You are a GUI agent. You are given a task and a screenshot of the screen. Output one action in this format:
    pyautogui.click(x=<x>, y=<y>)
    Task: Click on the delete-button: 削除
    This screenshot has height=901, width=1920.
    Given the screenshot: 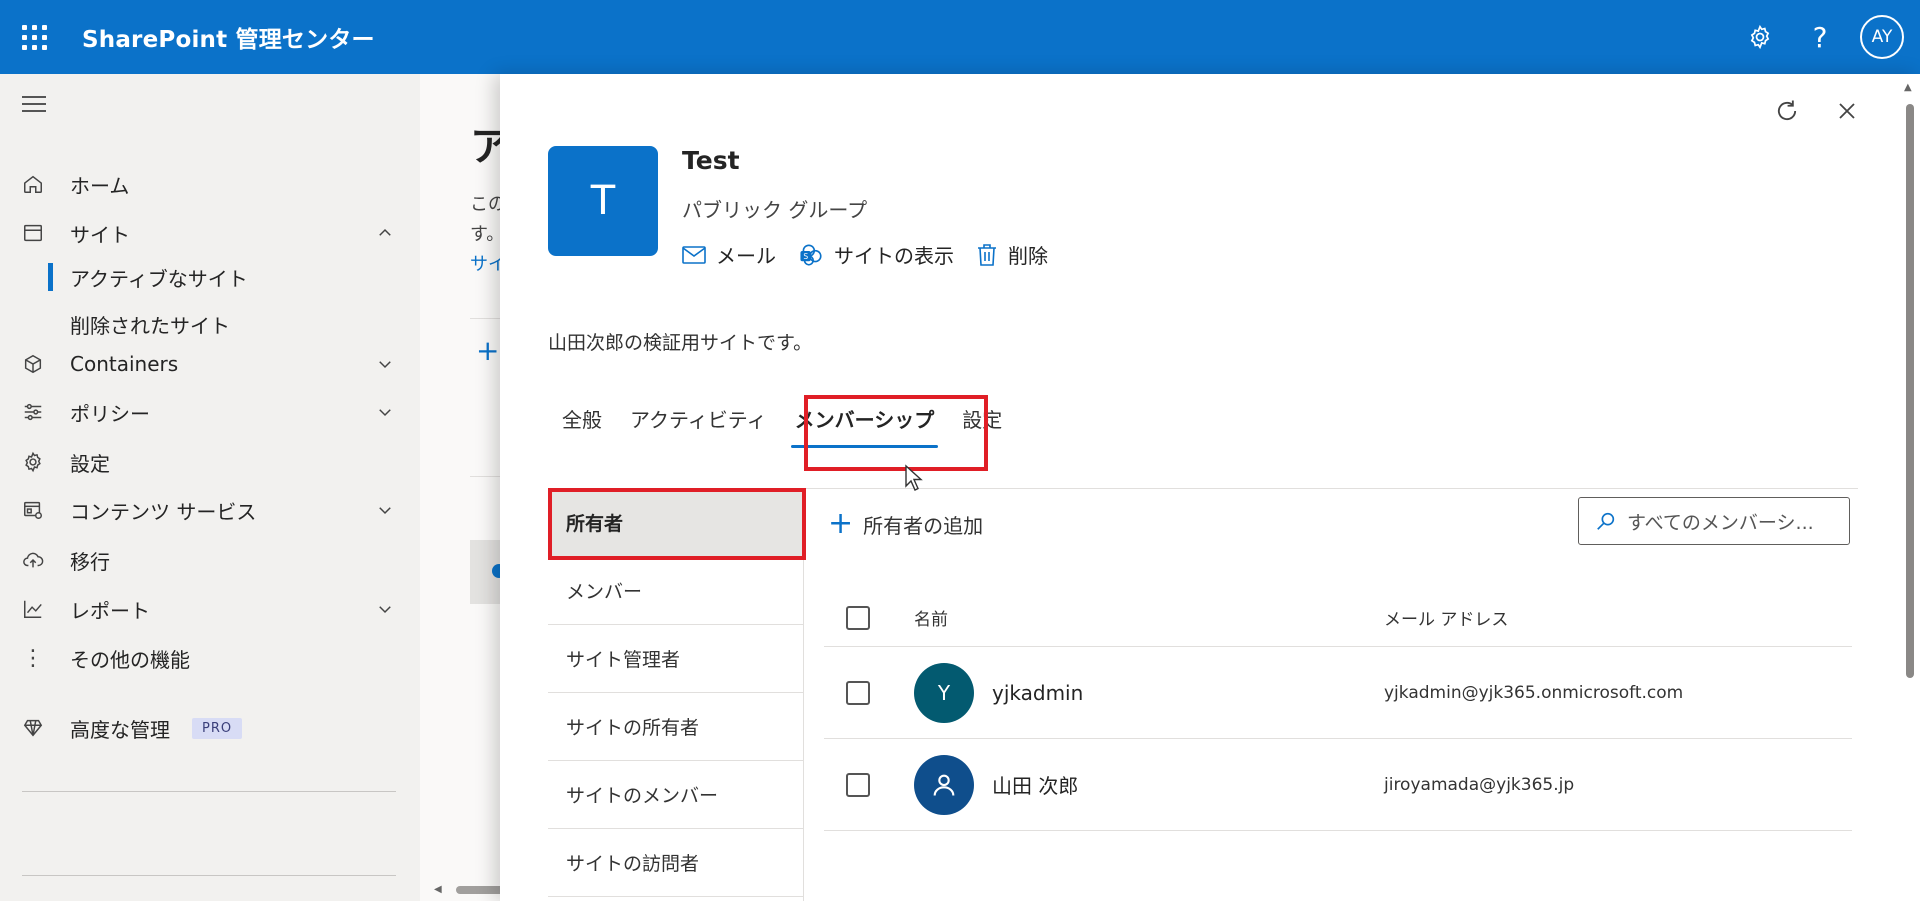 What is the action you would take?
    pyautogui.click(x=1012, y=254)
    